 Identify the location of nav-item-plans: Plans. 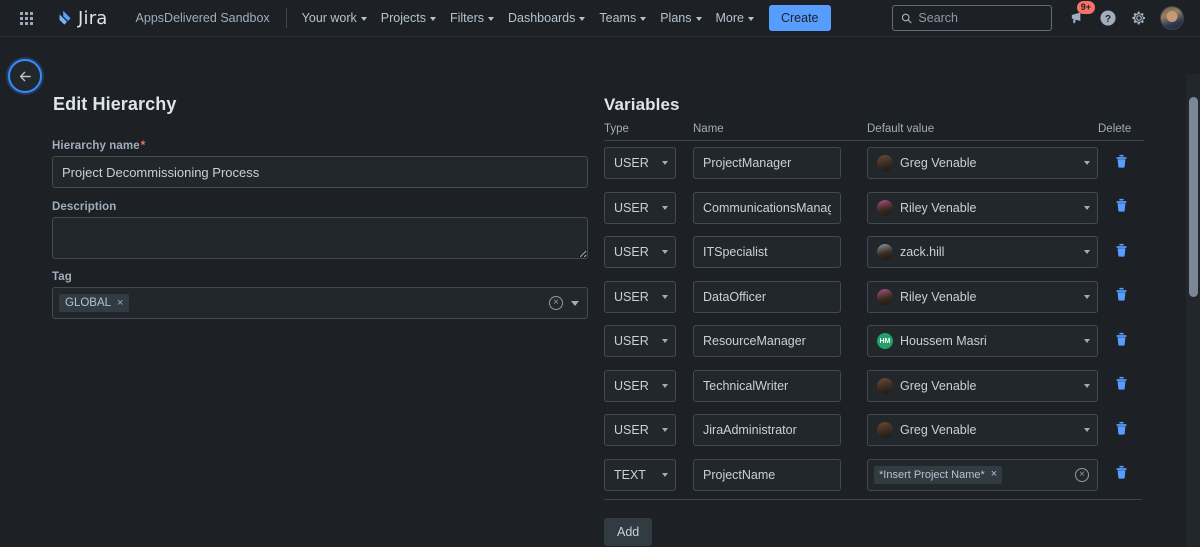
(680, 18).